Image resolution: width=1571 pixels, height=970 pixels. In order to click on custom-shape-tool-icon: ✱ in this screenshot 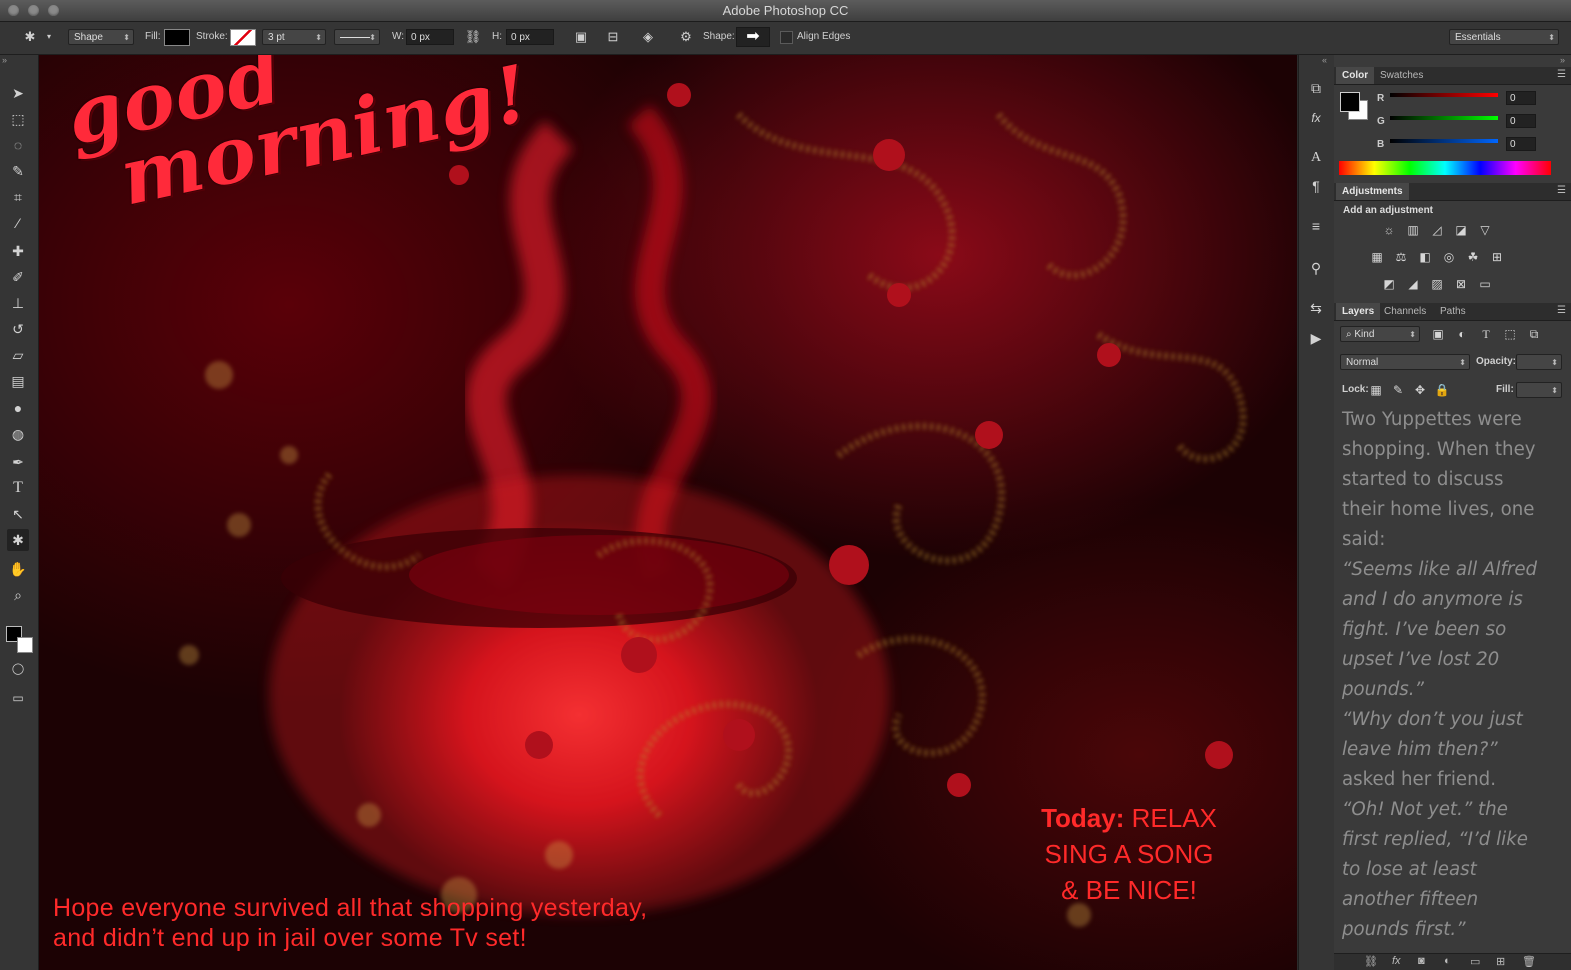, I will do `click(18, 540)`.